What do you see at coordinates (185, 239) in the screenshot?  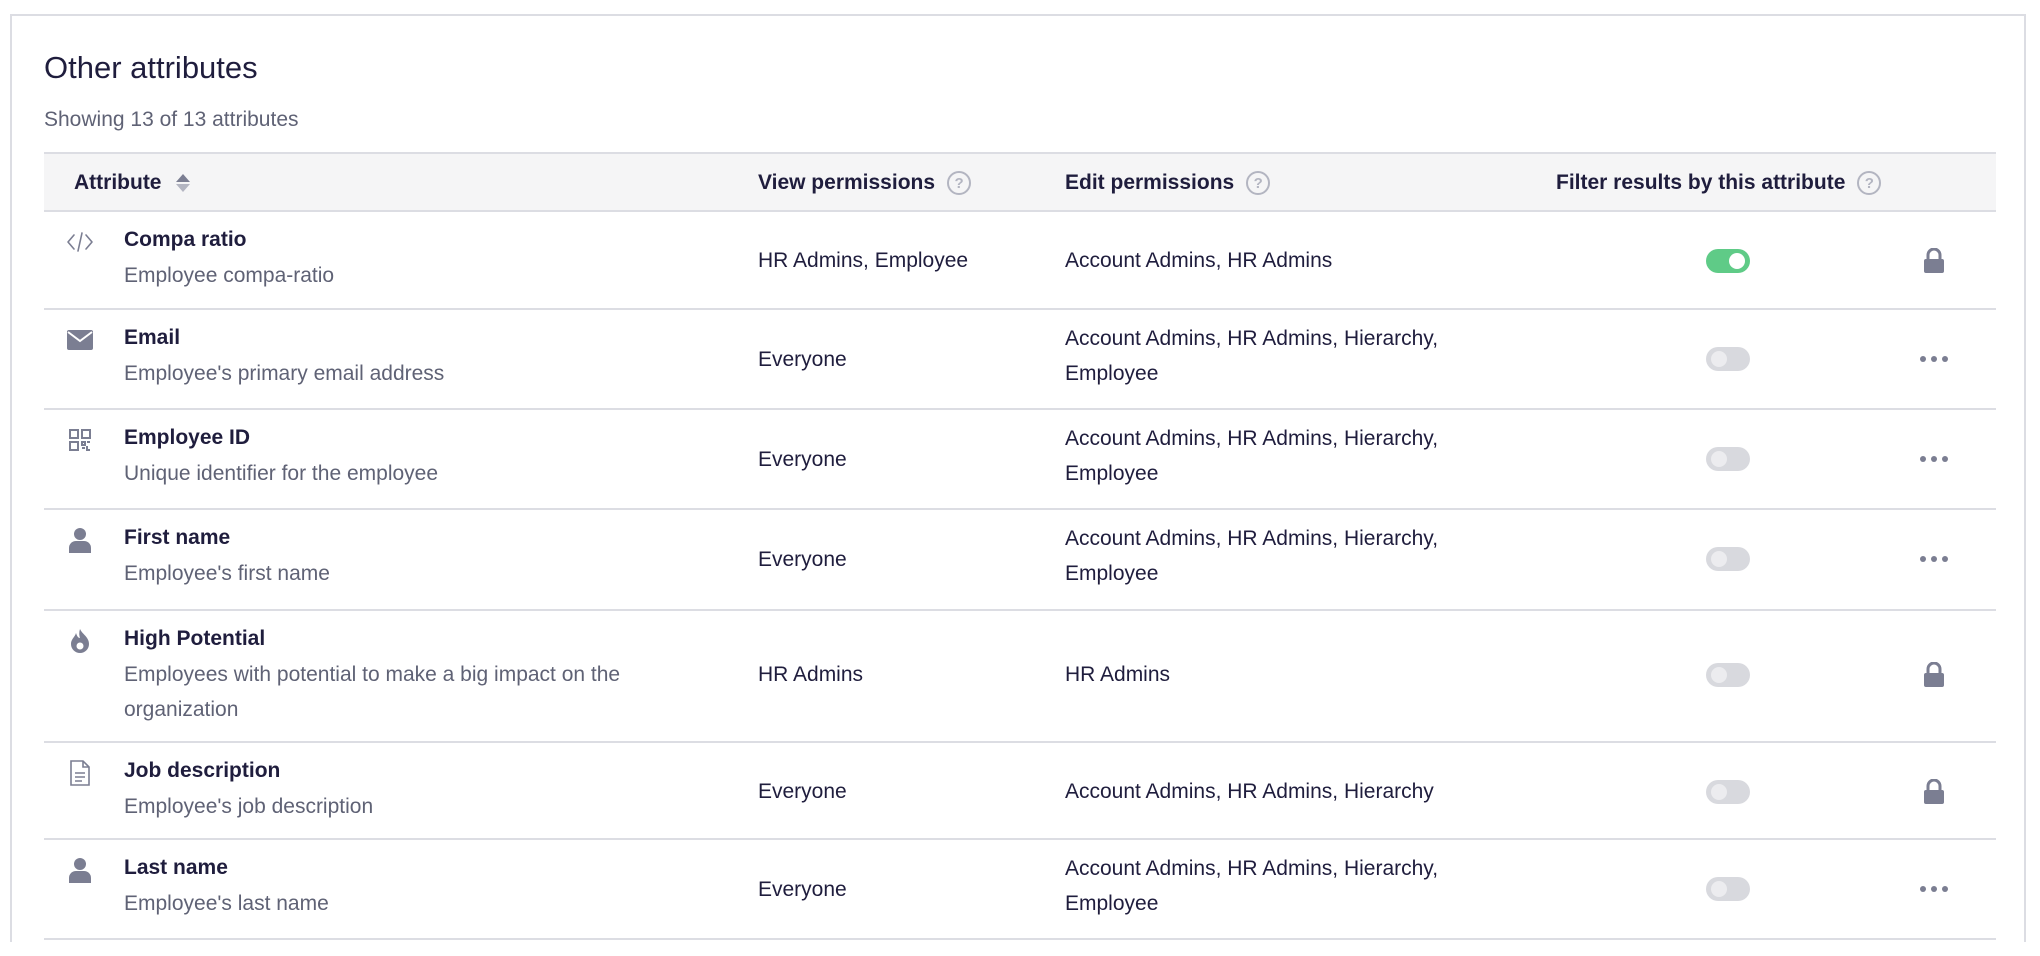 I see `attribute-name: Compa ratio` at bounding box center [185, 239].